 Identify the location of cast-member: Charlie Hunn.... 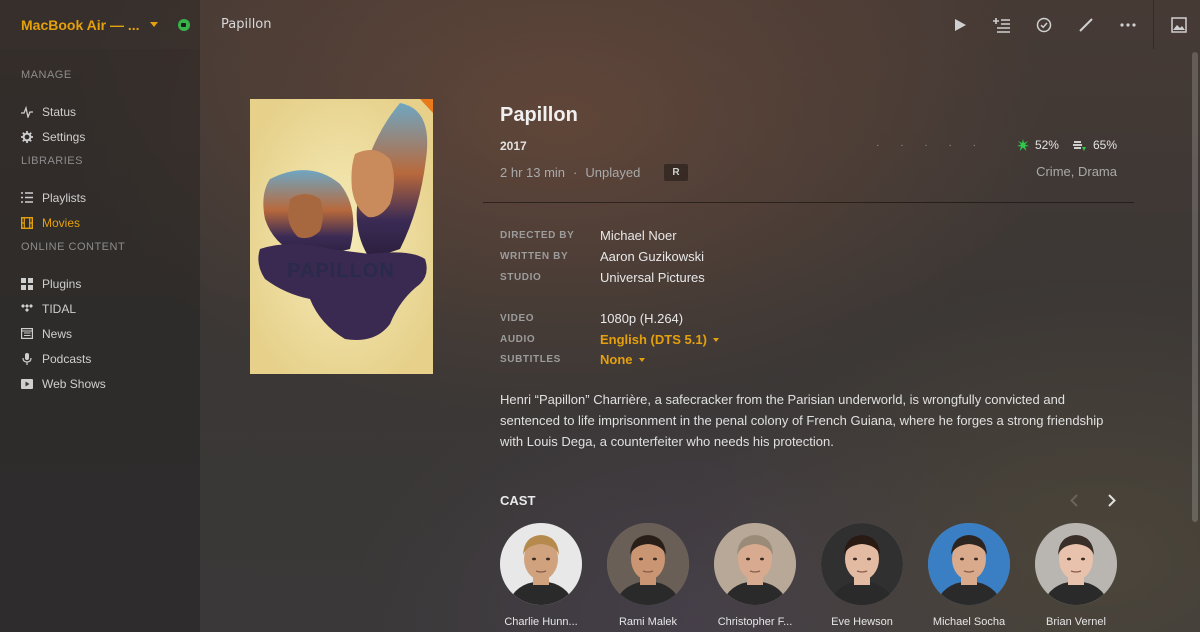
(541, 575).